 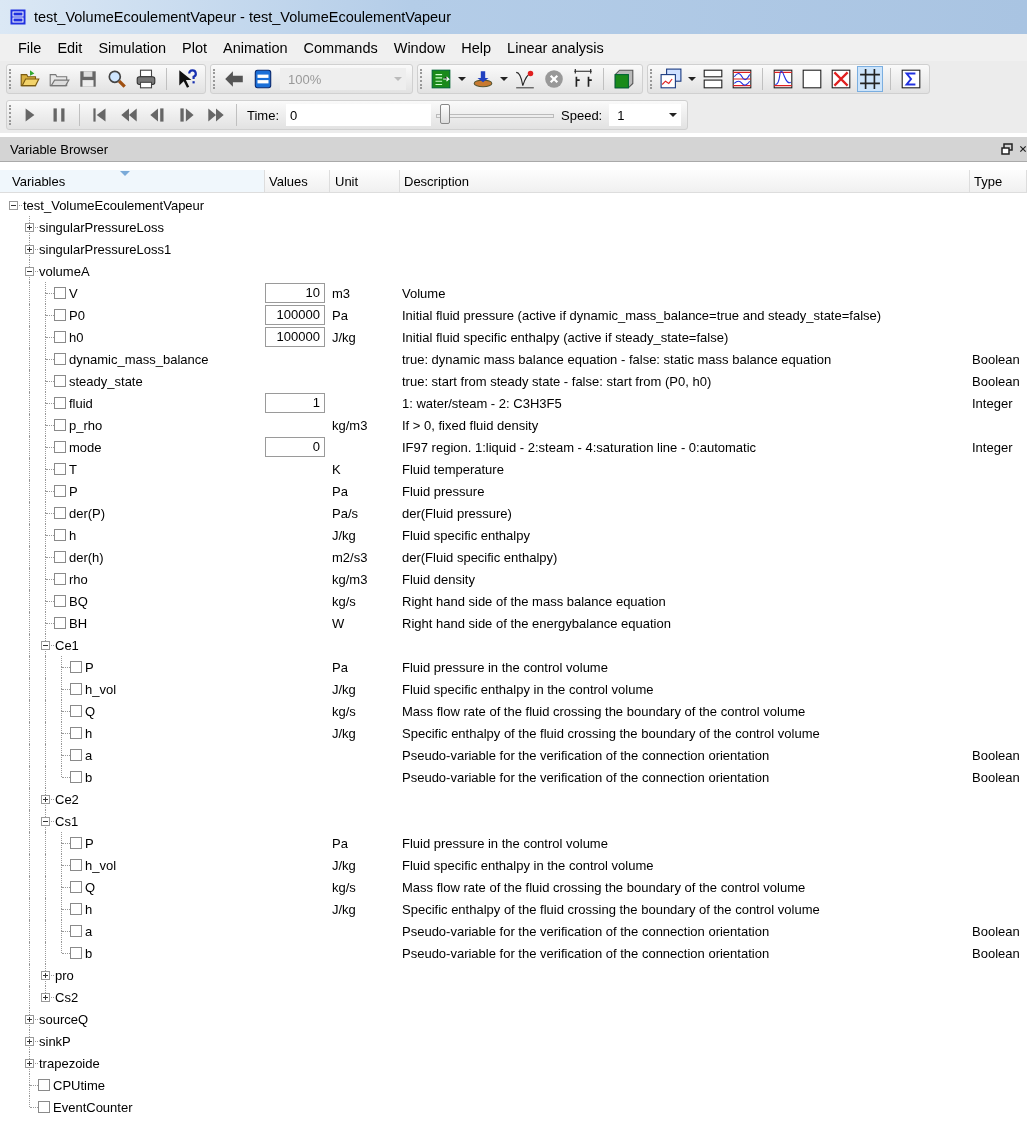 What do you see at coordinates (476, 47) in the screenshot?
I see `menu-item: Help` at bounding box center [476, 47].